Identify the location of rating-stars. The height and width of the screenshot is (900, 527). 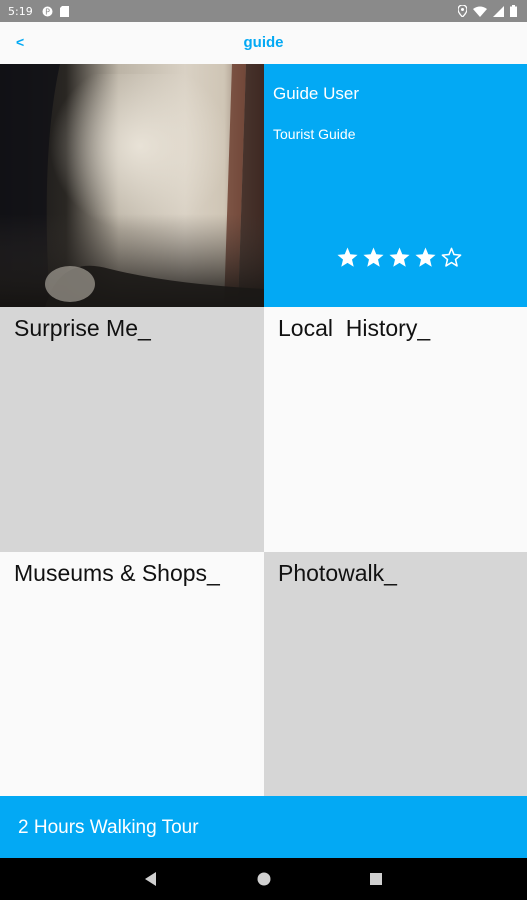
(399, 257).